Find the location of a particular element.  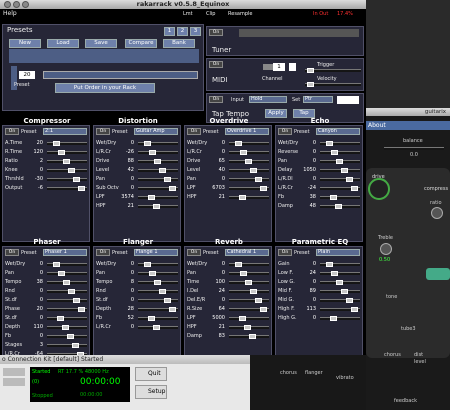

bank-button: Bank is located at coordinates (179, 43).